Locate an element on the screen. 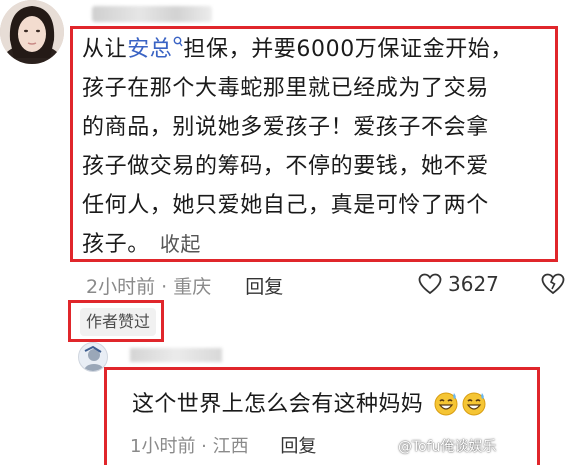  like-button is located at coordinates (430, 286).